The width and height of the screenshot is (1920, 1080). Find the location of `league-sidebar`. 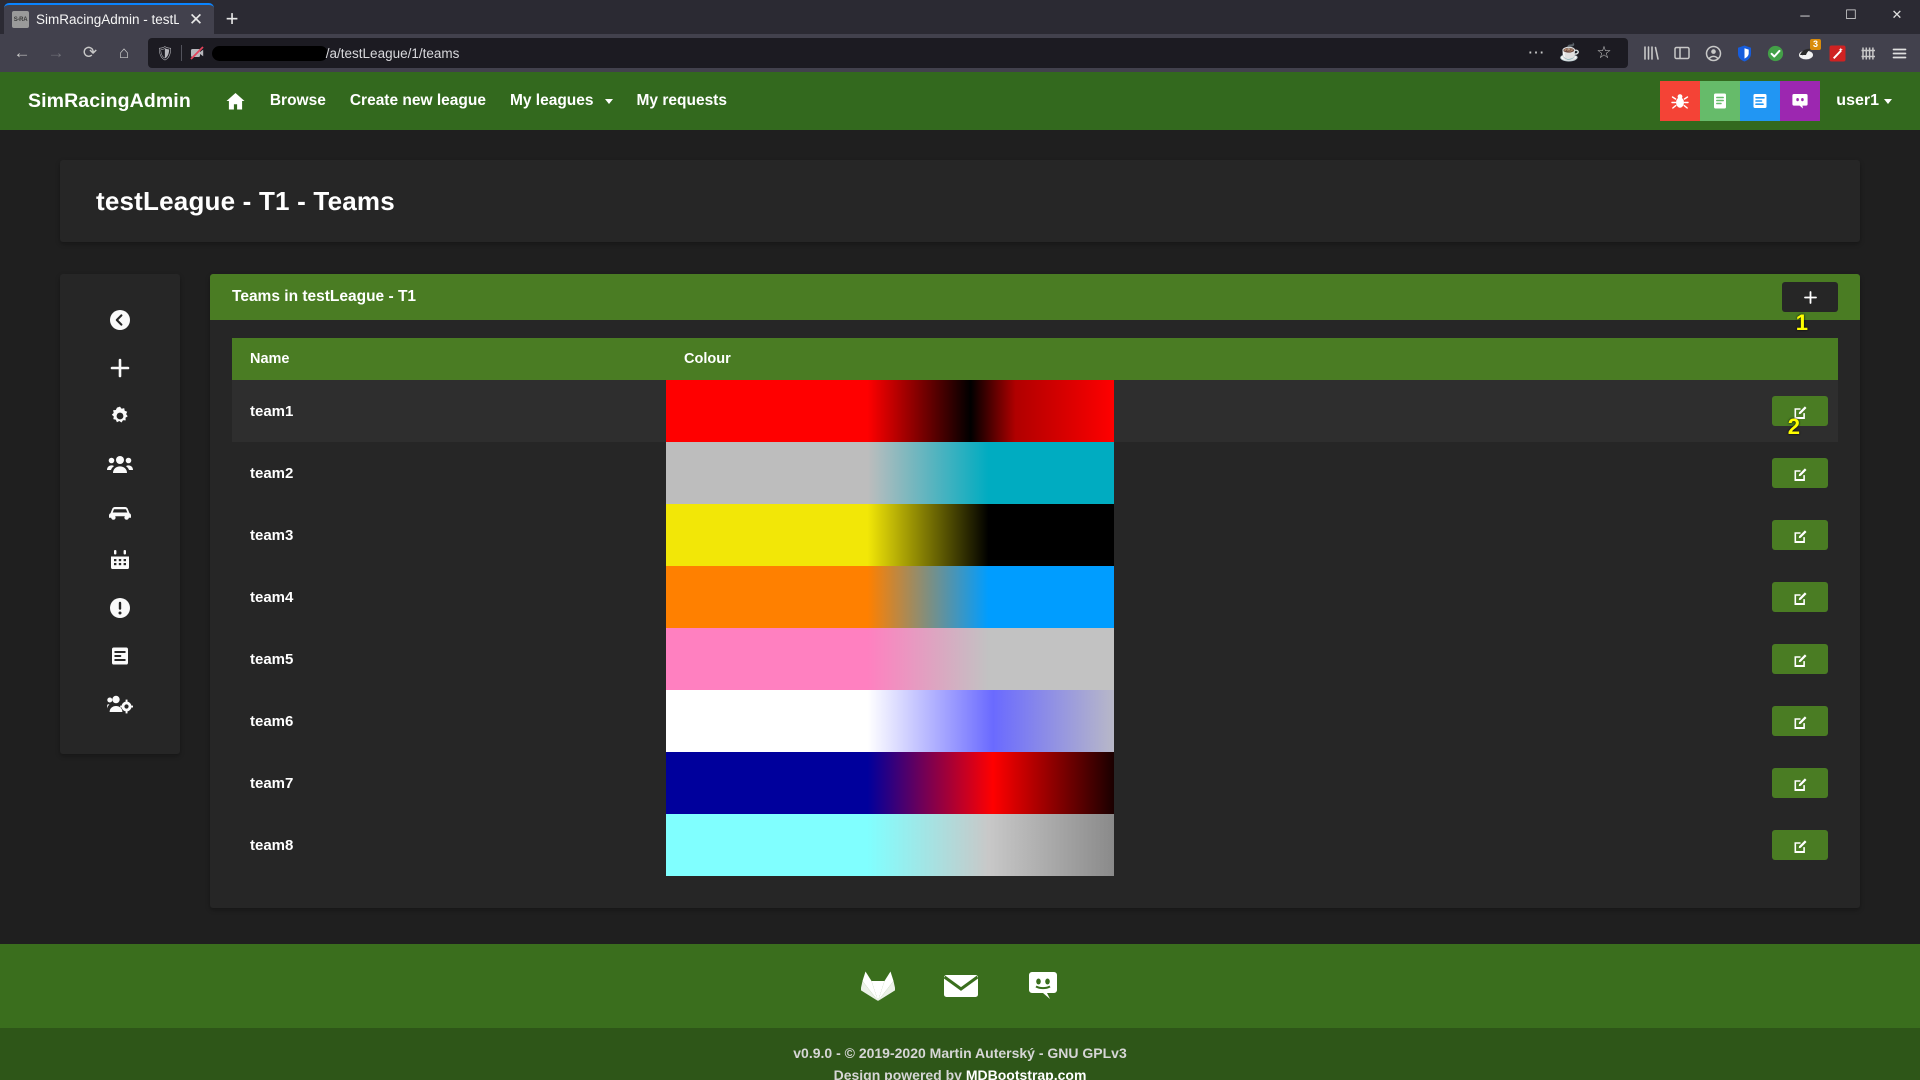

league-sidebar is located at coordinates (120, 514).